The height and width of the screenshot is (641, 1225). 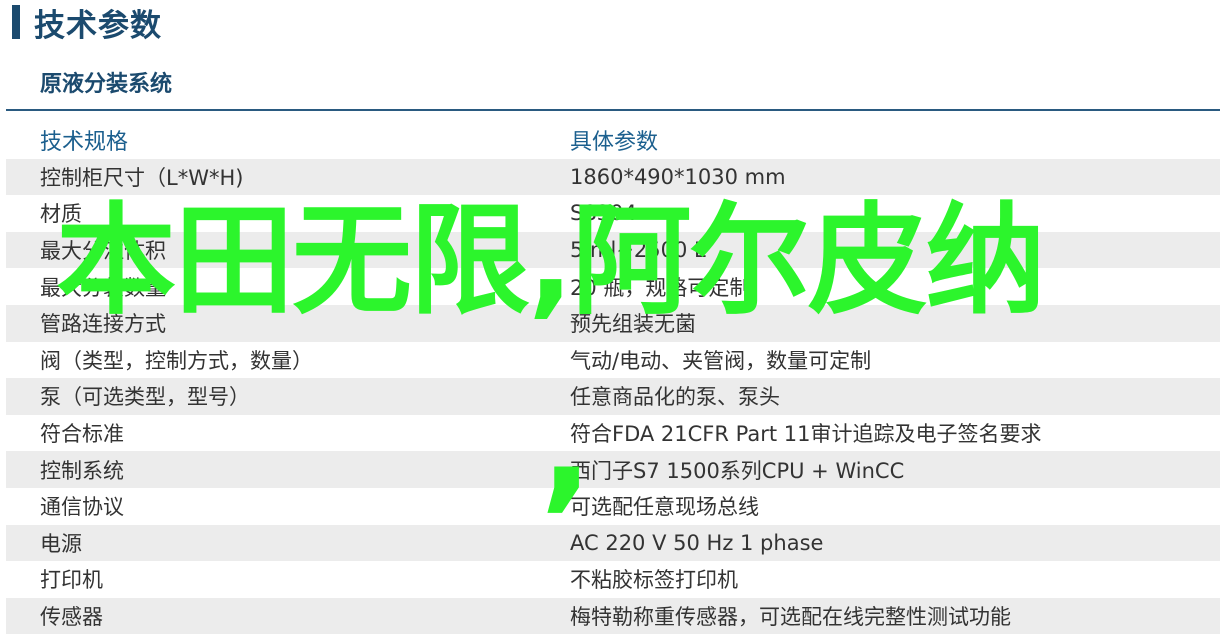 What do you see at coordinates (737, 470) in the screenshot?
I see `spec-value: 西门子S7 1500系列CPU + WinCC` at bounding box center [737, 470].